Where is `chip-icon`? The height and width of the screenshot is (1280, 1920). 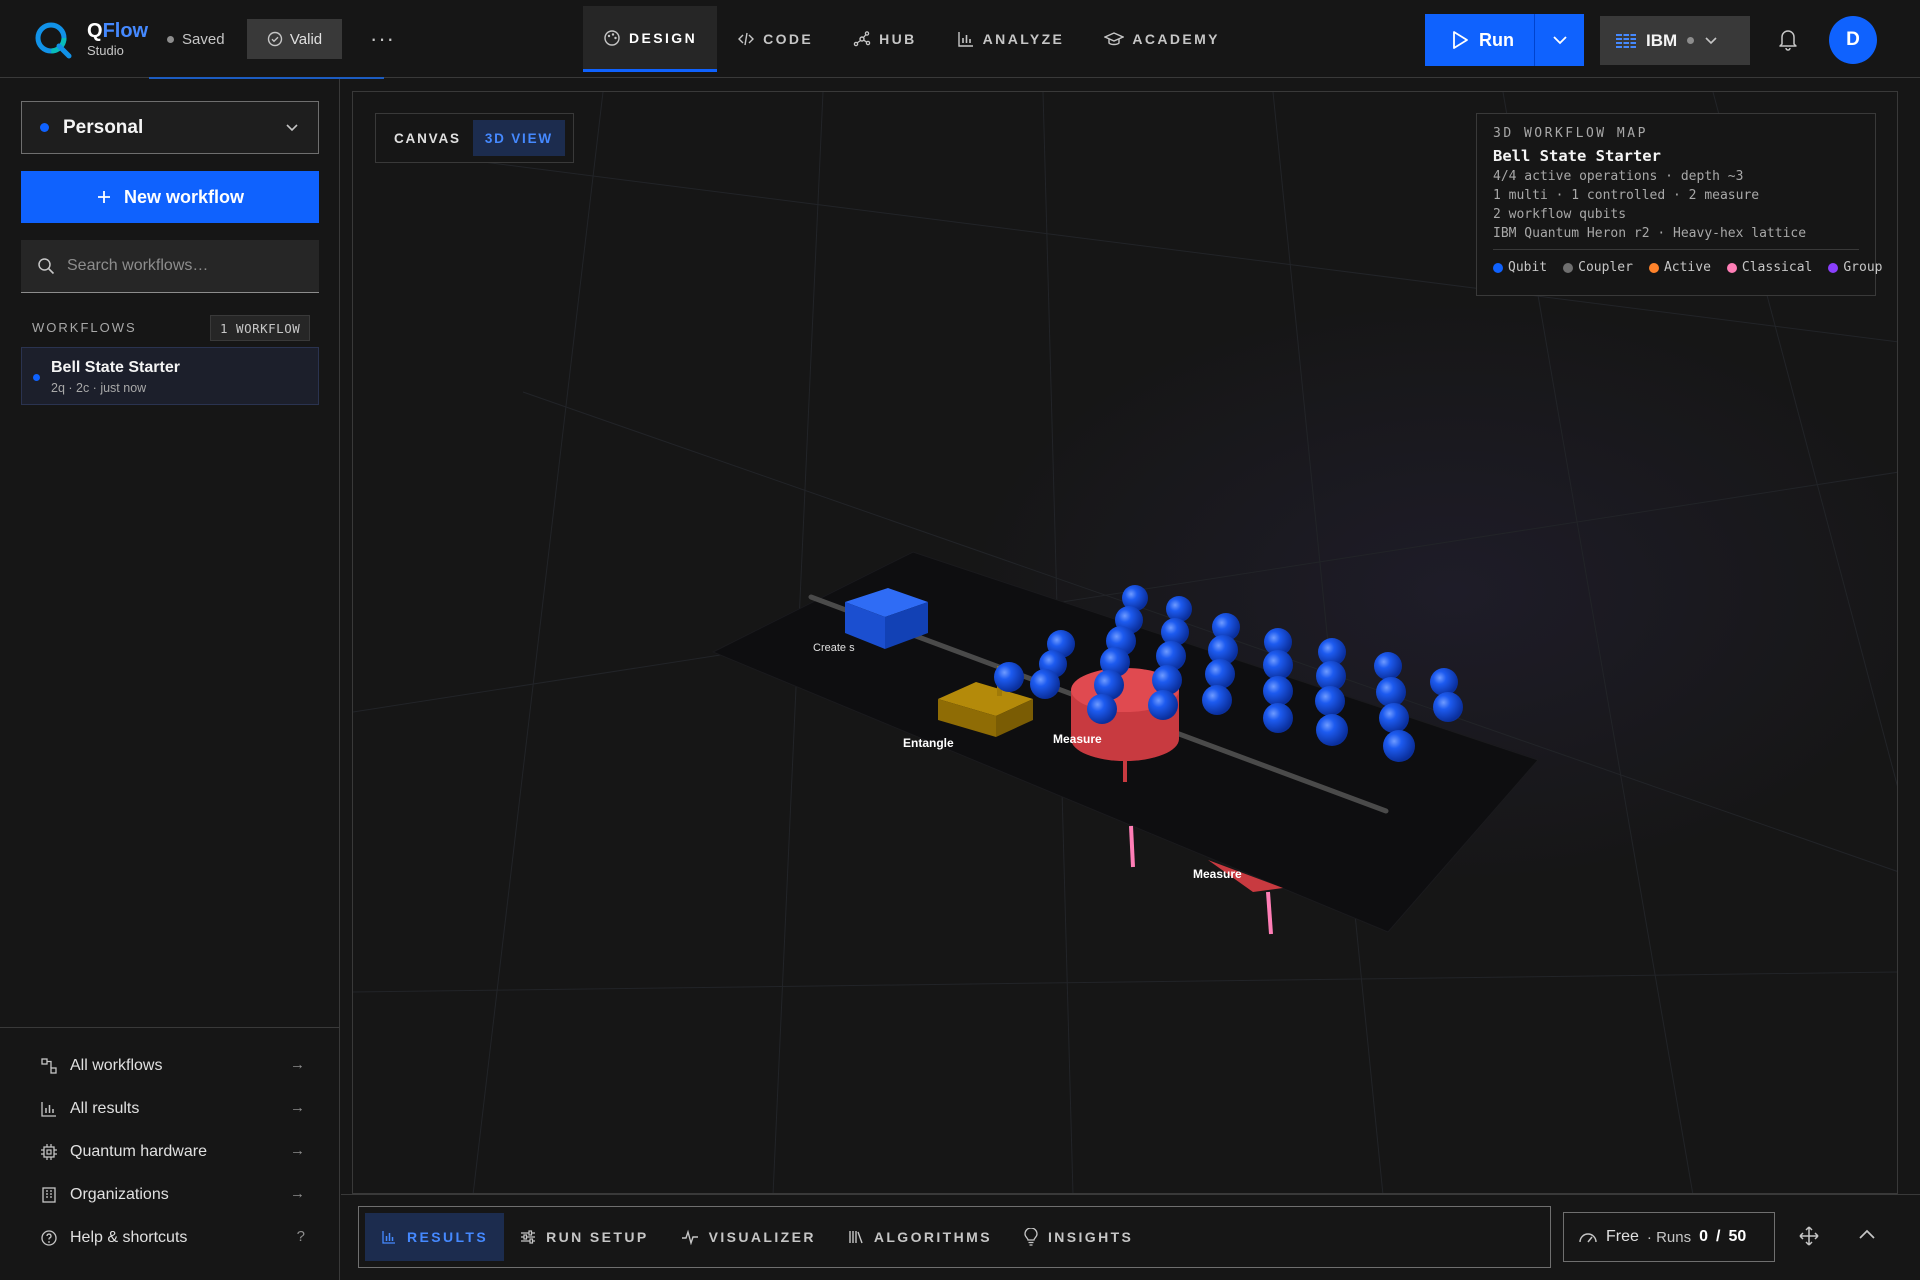
chip-icon is located at coordinates (49, 1151).